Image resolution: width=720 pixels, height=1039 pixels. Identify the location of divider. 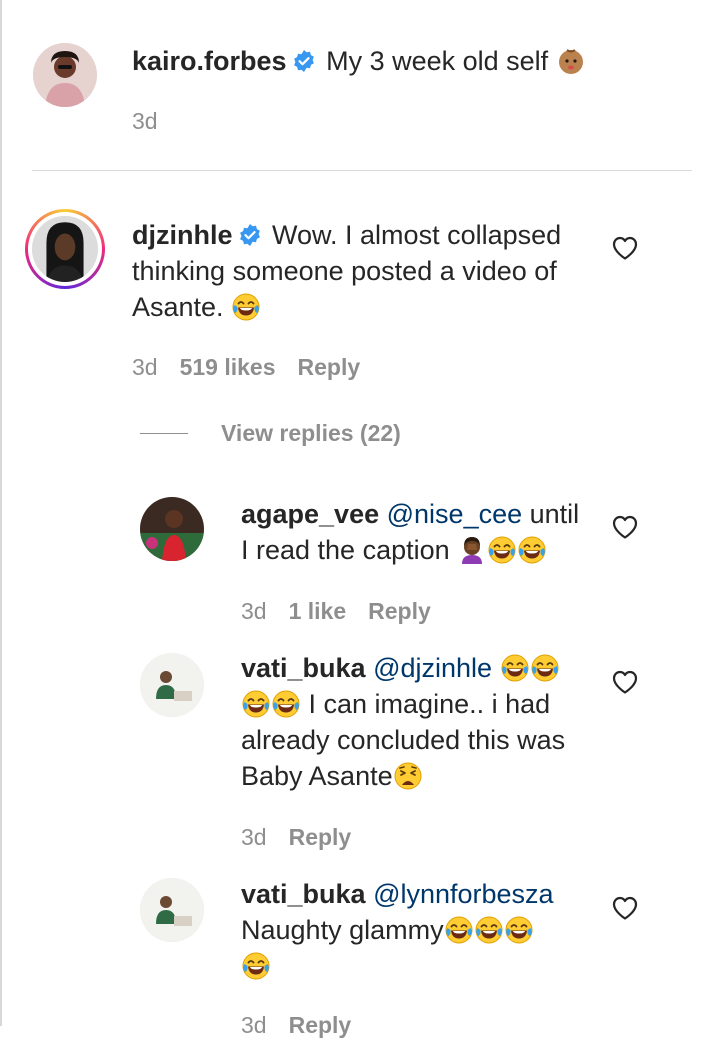
(362, 170).